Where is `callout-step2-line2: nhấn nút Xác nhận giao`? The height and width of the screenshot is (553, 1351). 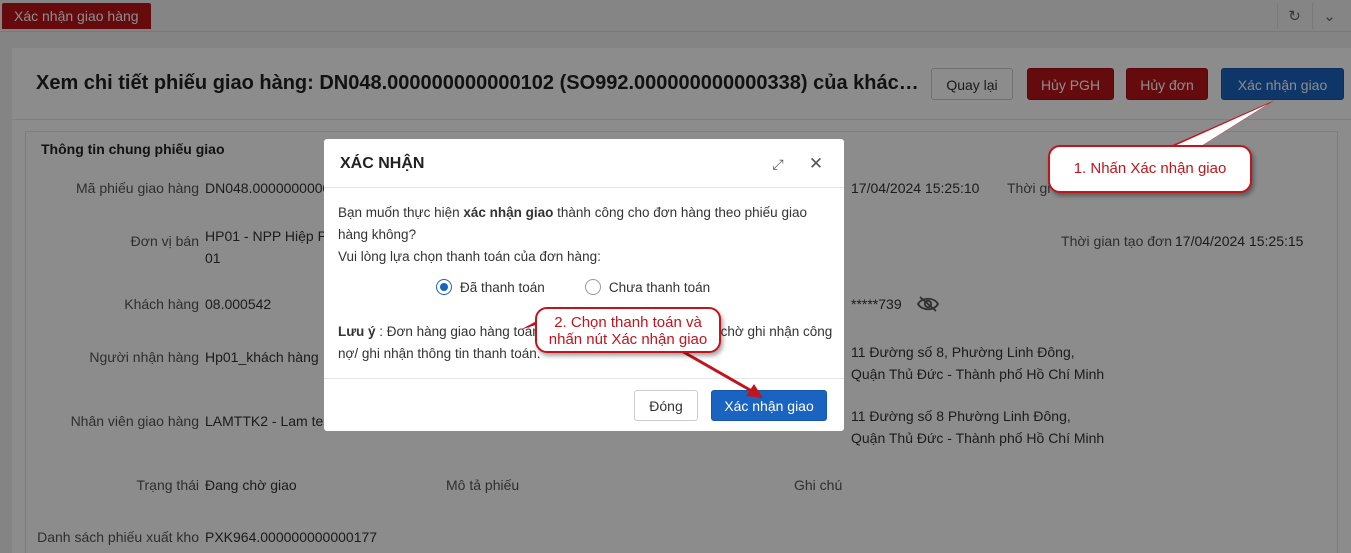
callout-step2-line2: nhấn nút Xác nhận giao is located at coordinates (628, 339).